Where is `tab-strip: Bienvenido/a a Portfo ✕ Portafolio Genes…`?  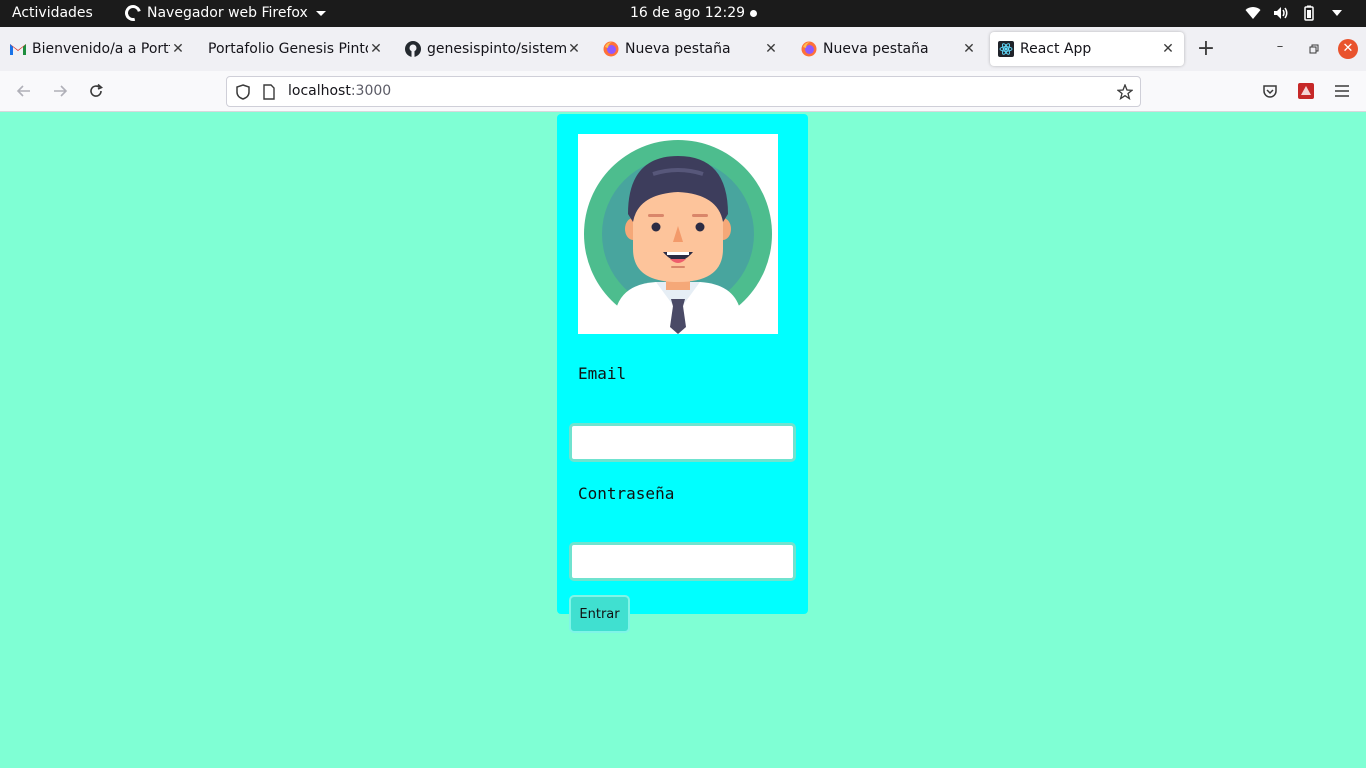
tab-strip: Bienvenido/a a Portfo ✕ Portafolio Genes… is located at coordinates (683, 49).